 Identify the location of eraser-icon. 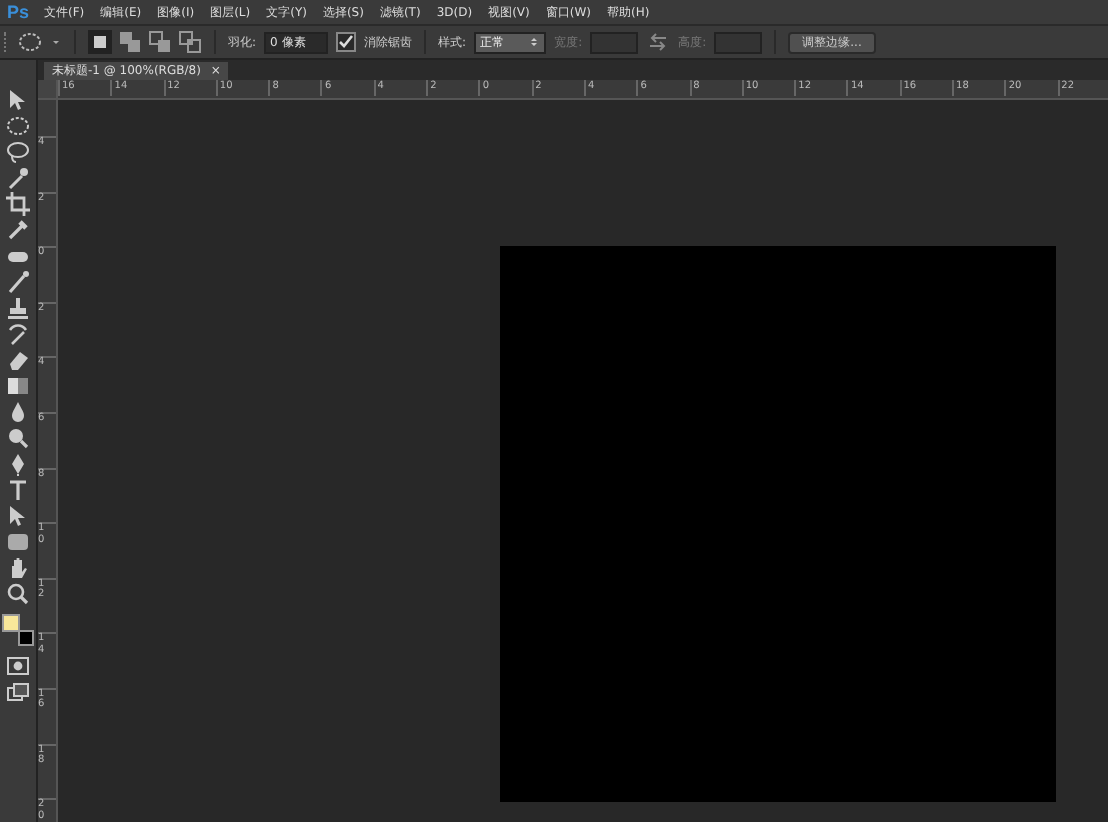
(18, 360).